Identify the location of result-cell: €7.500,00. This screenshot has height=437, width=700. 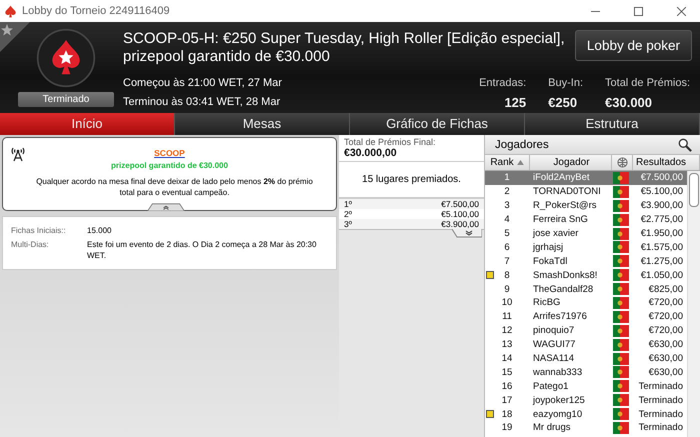
(661, 178).